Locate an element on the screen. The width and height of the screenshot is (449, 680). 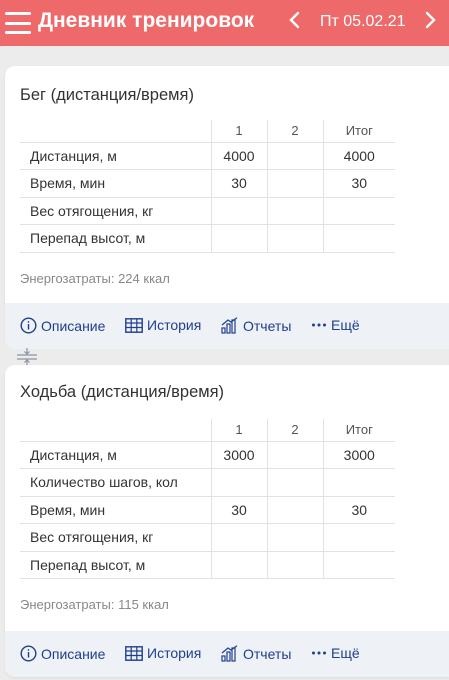
hamburger-menu-icon is located at coordinates (18, 23).